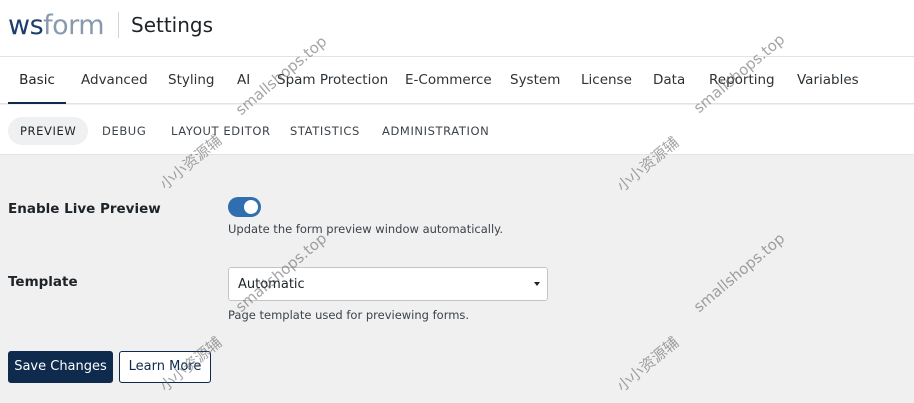  I want to click on page-title: Settings, so click(172, 25).